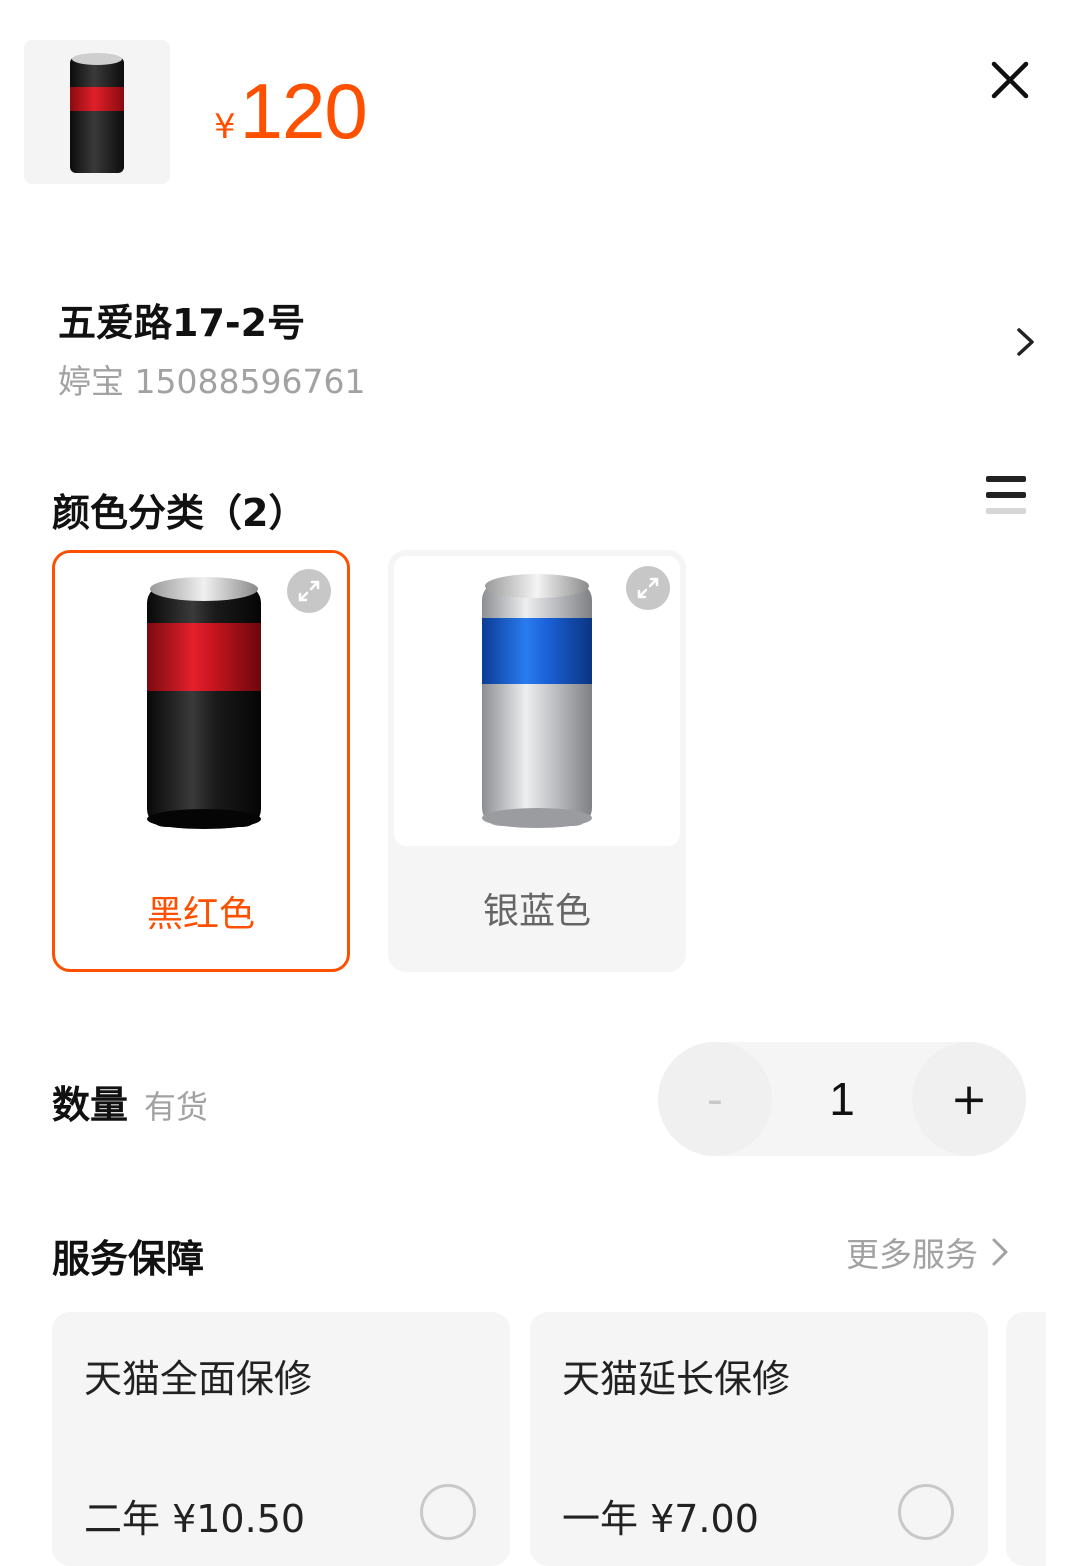 The width and height of the screenshot is (1080, 1566). I want to click on quantity-stepper: - 1 +, so click(842, 1099).